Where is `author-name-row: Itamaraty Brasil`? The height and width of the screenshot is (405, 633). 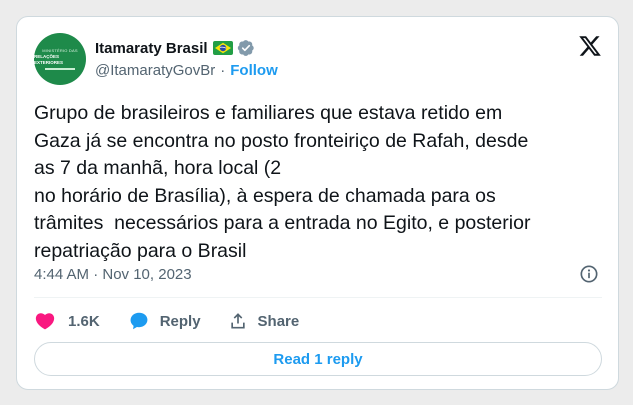
author-name-row: Itamaraty Brasil is located at coordinates (175, 48).